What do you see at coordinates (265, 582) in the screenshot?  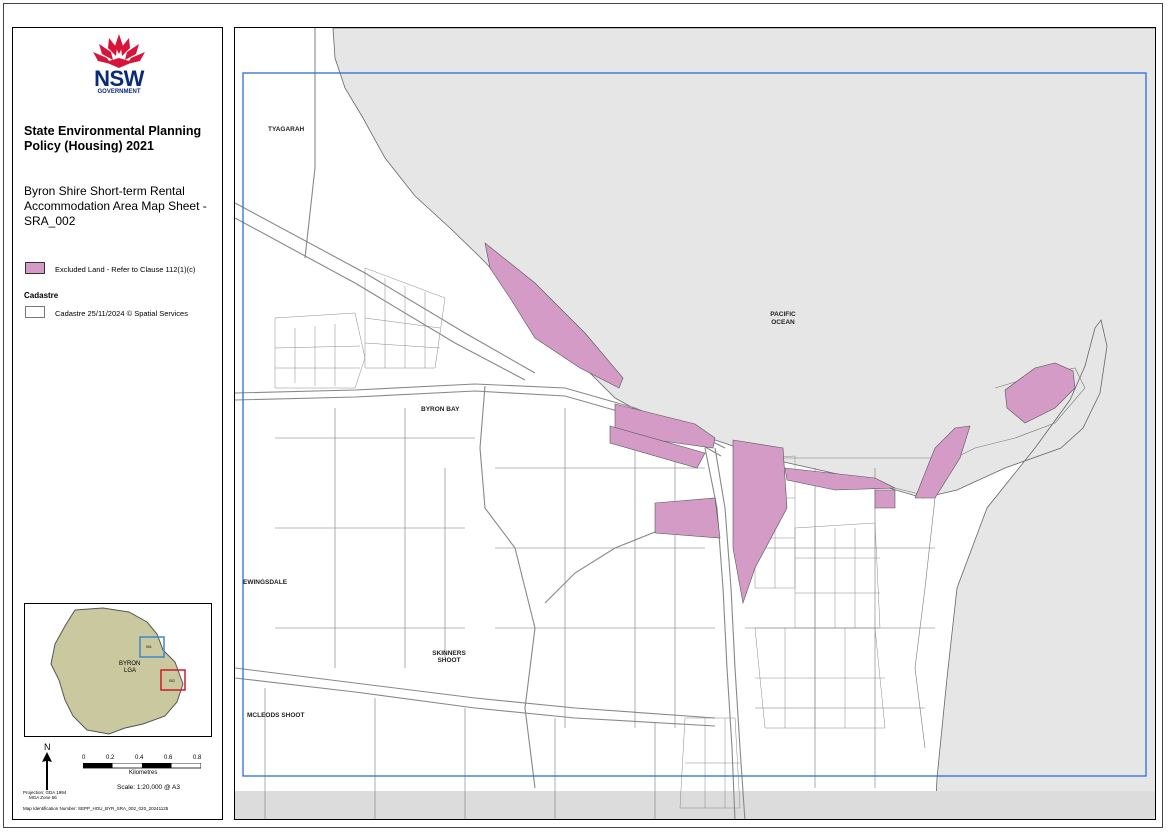 I see `label-ewingsdale: EWINGSDALE` at bounding box center [265, 582].